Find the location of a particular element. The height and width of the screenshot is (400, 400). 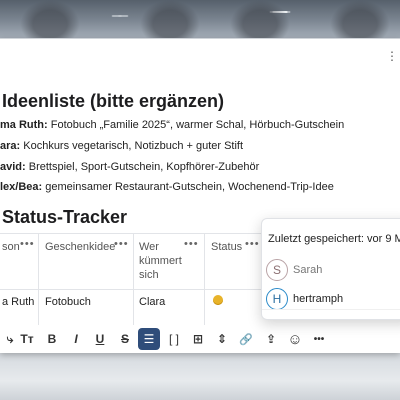

cell-owner: Clara is located at coordinates (152, 302).